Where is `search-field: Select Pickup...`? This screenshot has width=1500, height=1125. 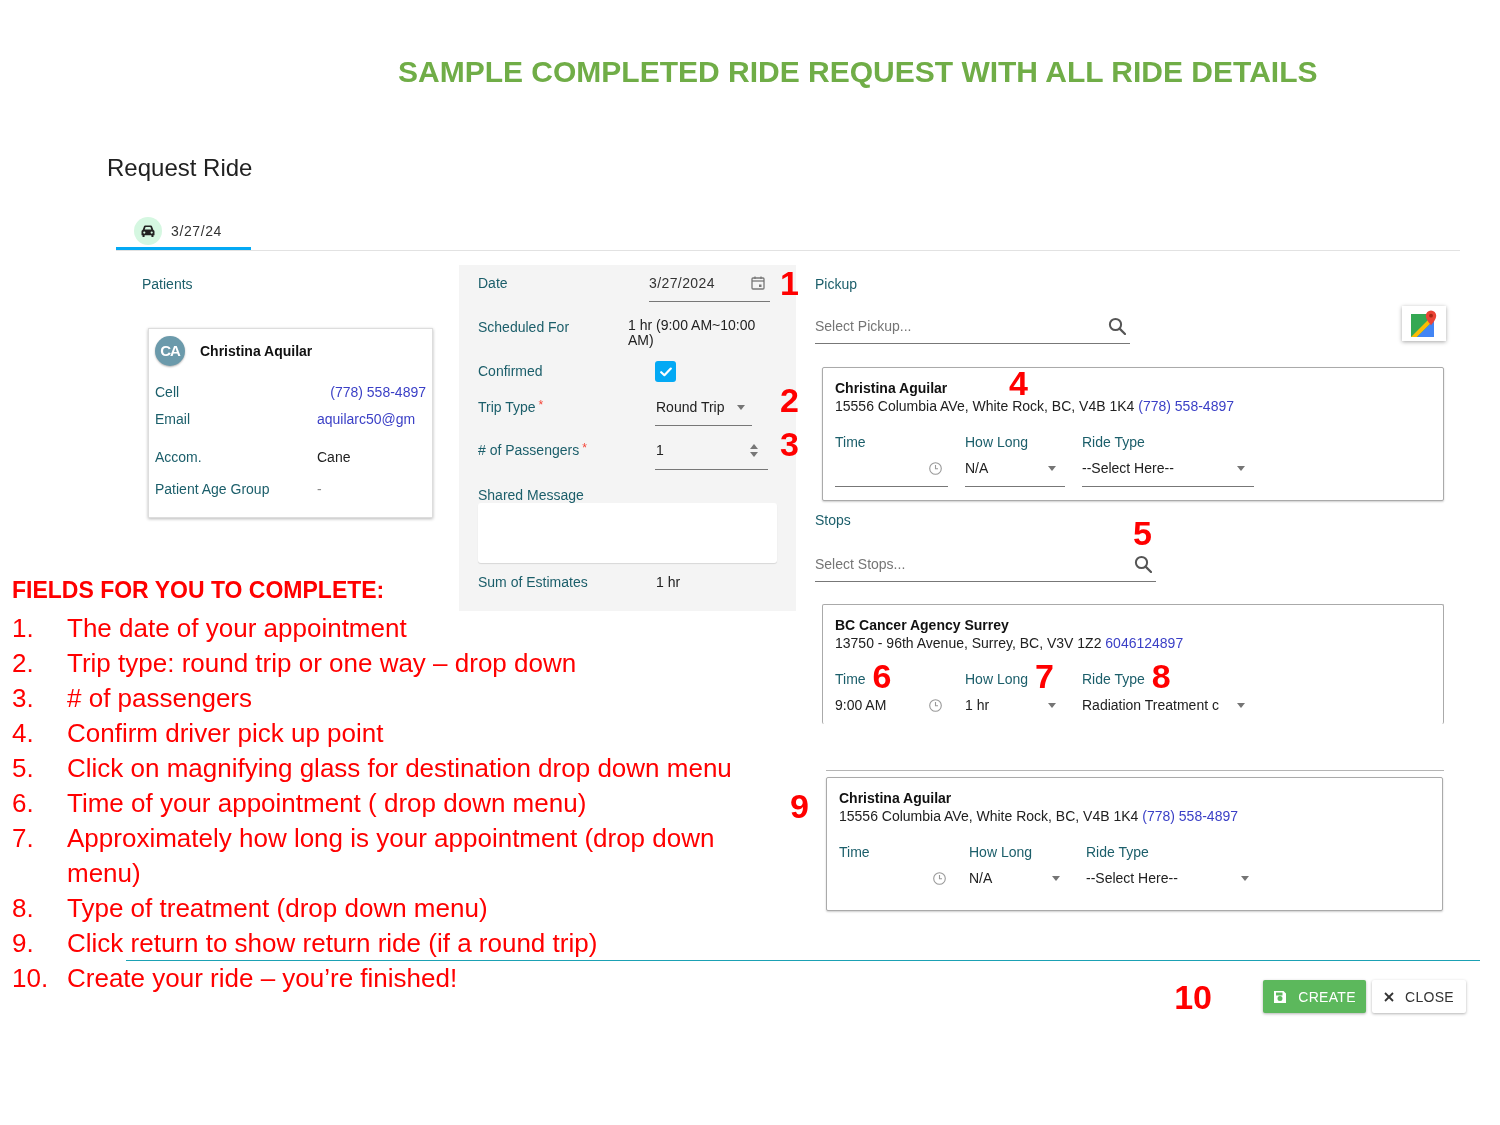 search-field: Select Pickup... is located at coordinates (972, 327).